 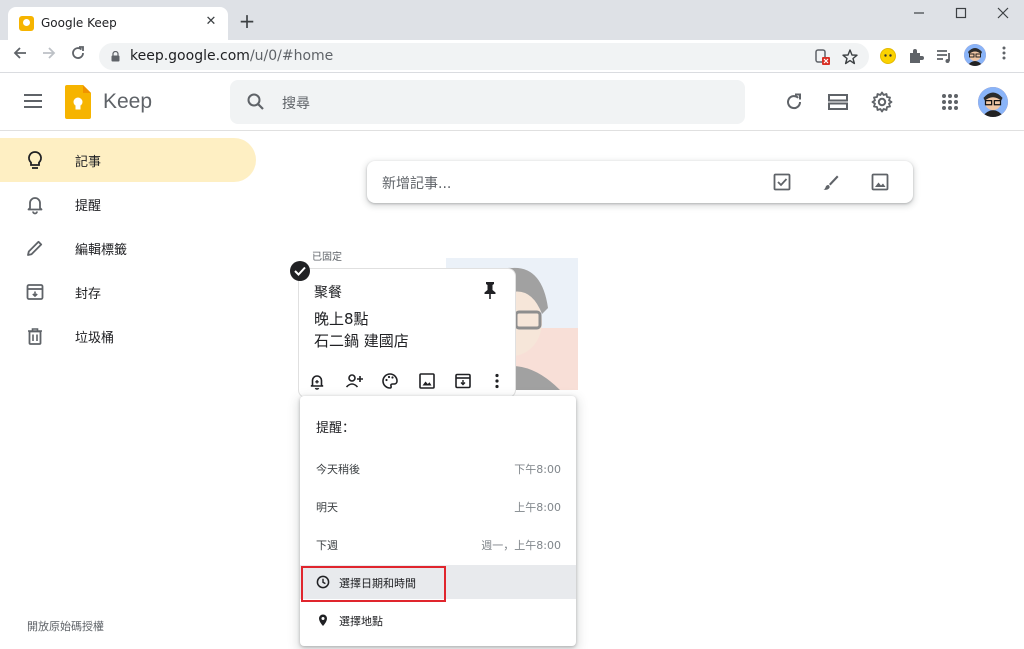 What do you see at coordinates (537, 469) in the screenshot?
I see `reminder-option-time: 下午8:00` at bounding box center [537, 469].